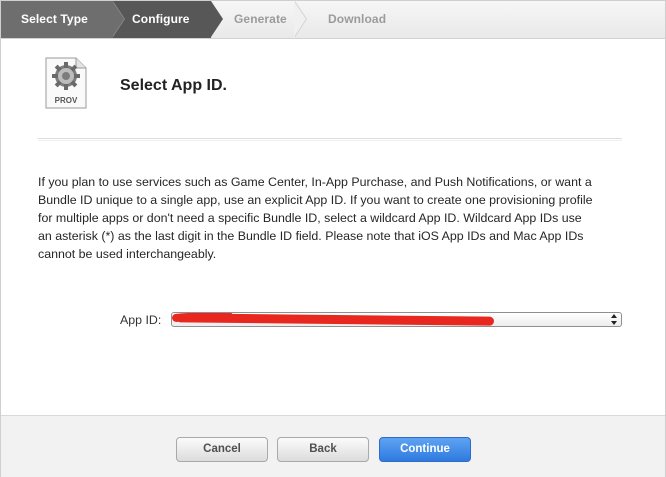 The height and width of the screenshot is (477, 666). I want to click on step-configure: Configure, so click(162, 19).